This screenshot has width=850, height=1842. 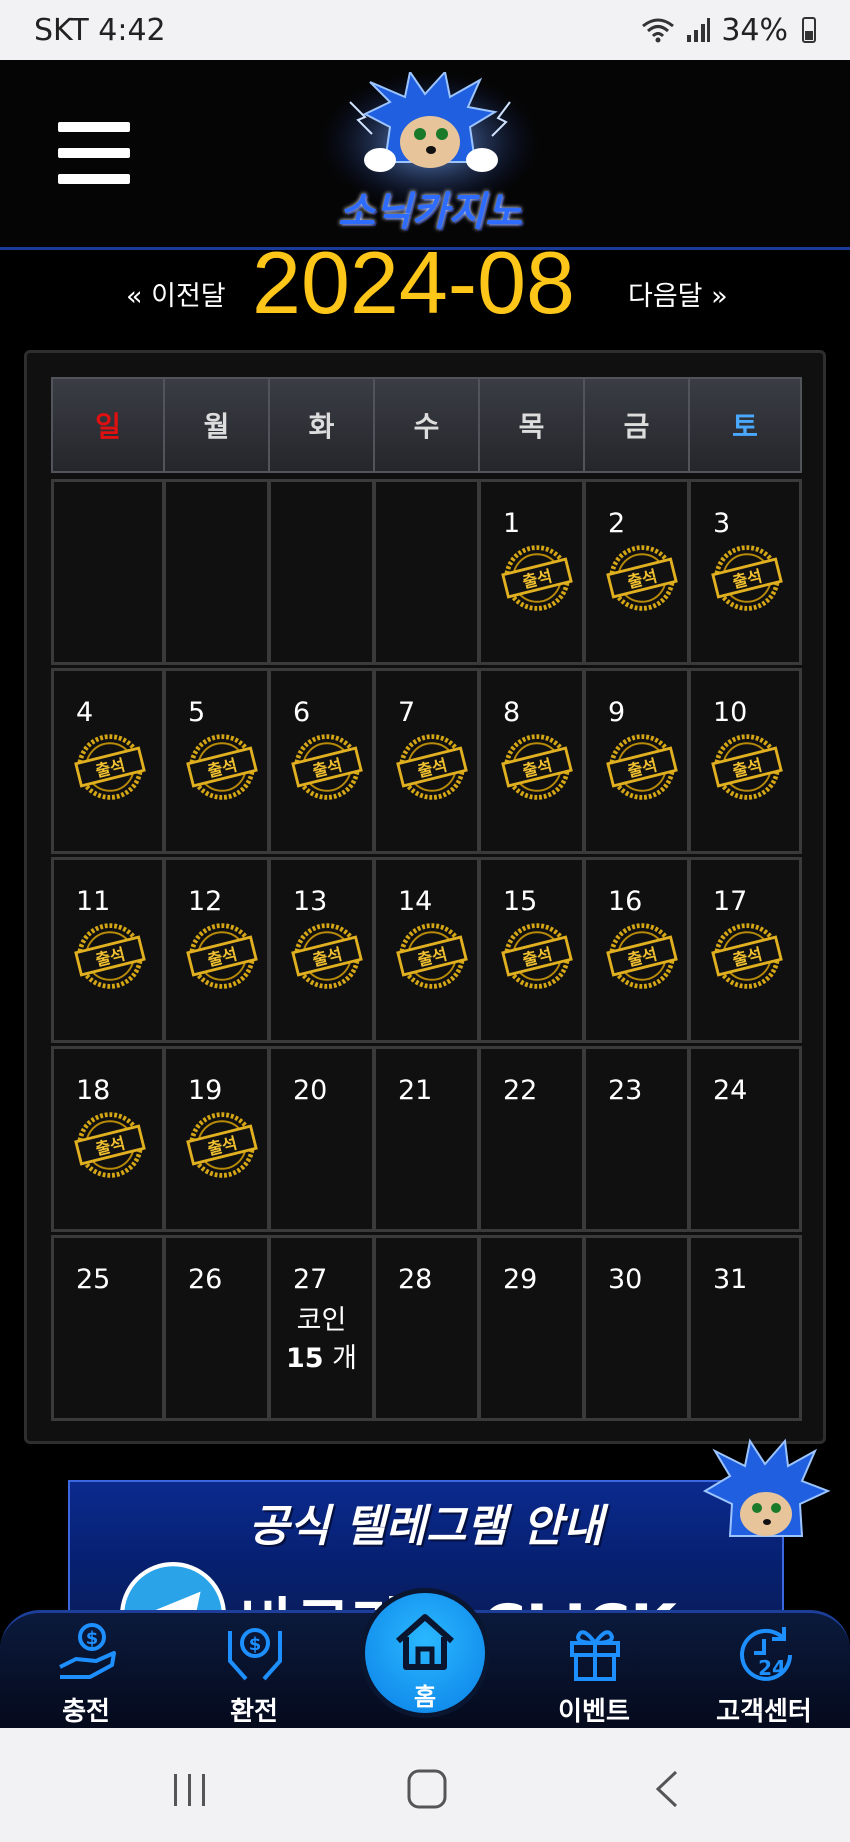 I want to click on signal-icon, so click(x=699, y=30).